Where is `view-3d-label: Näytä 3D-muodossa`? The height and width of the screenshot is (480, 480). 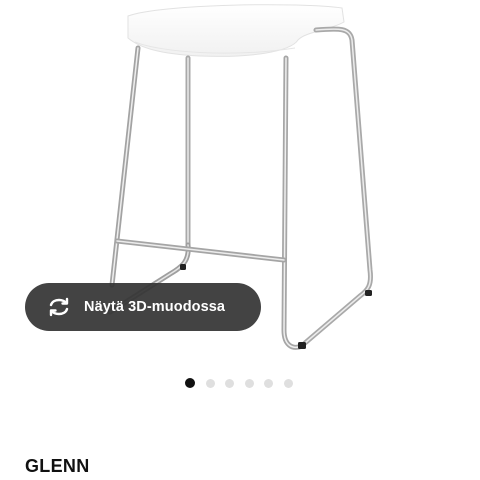
view-3d-label: Näytä 3D-muodossa is located at coordinates (155, 307).